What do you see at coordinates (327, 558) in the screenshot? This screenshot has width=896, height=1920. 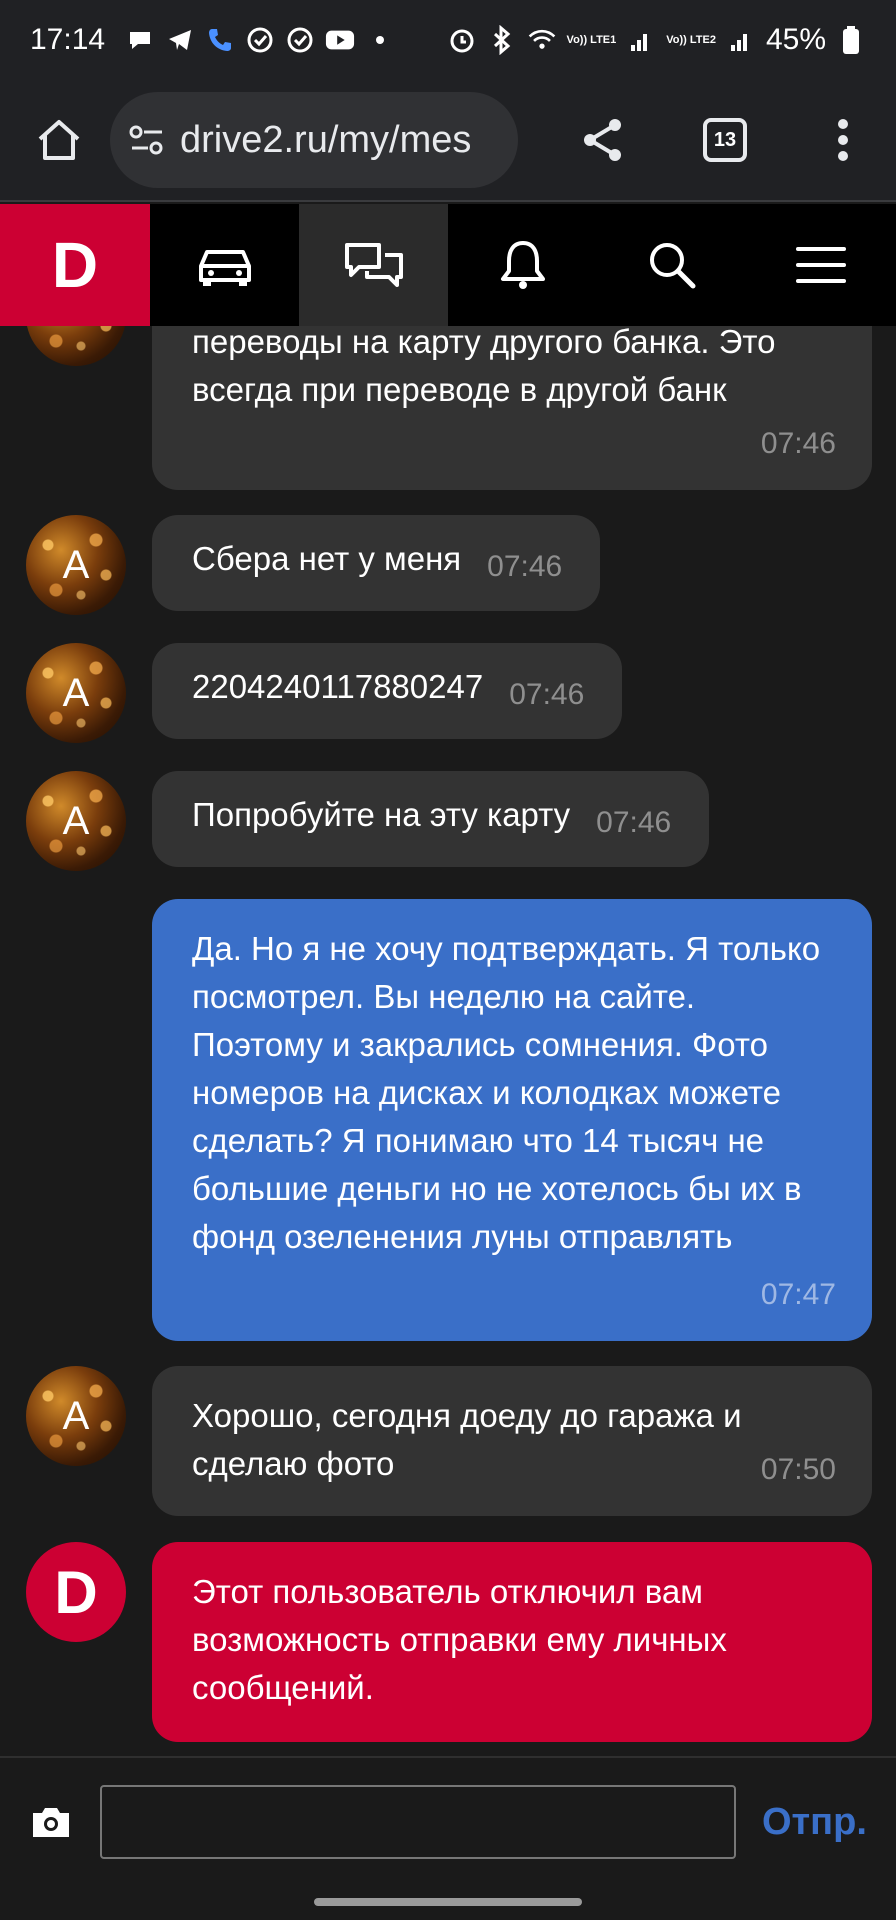 I see `message-text: Сбера нет у меня` at bounding box center [327, 558].